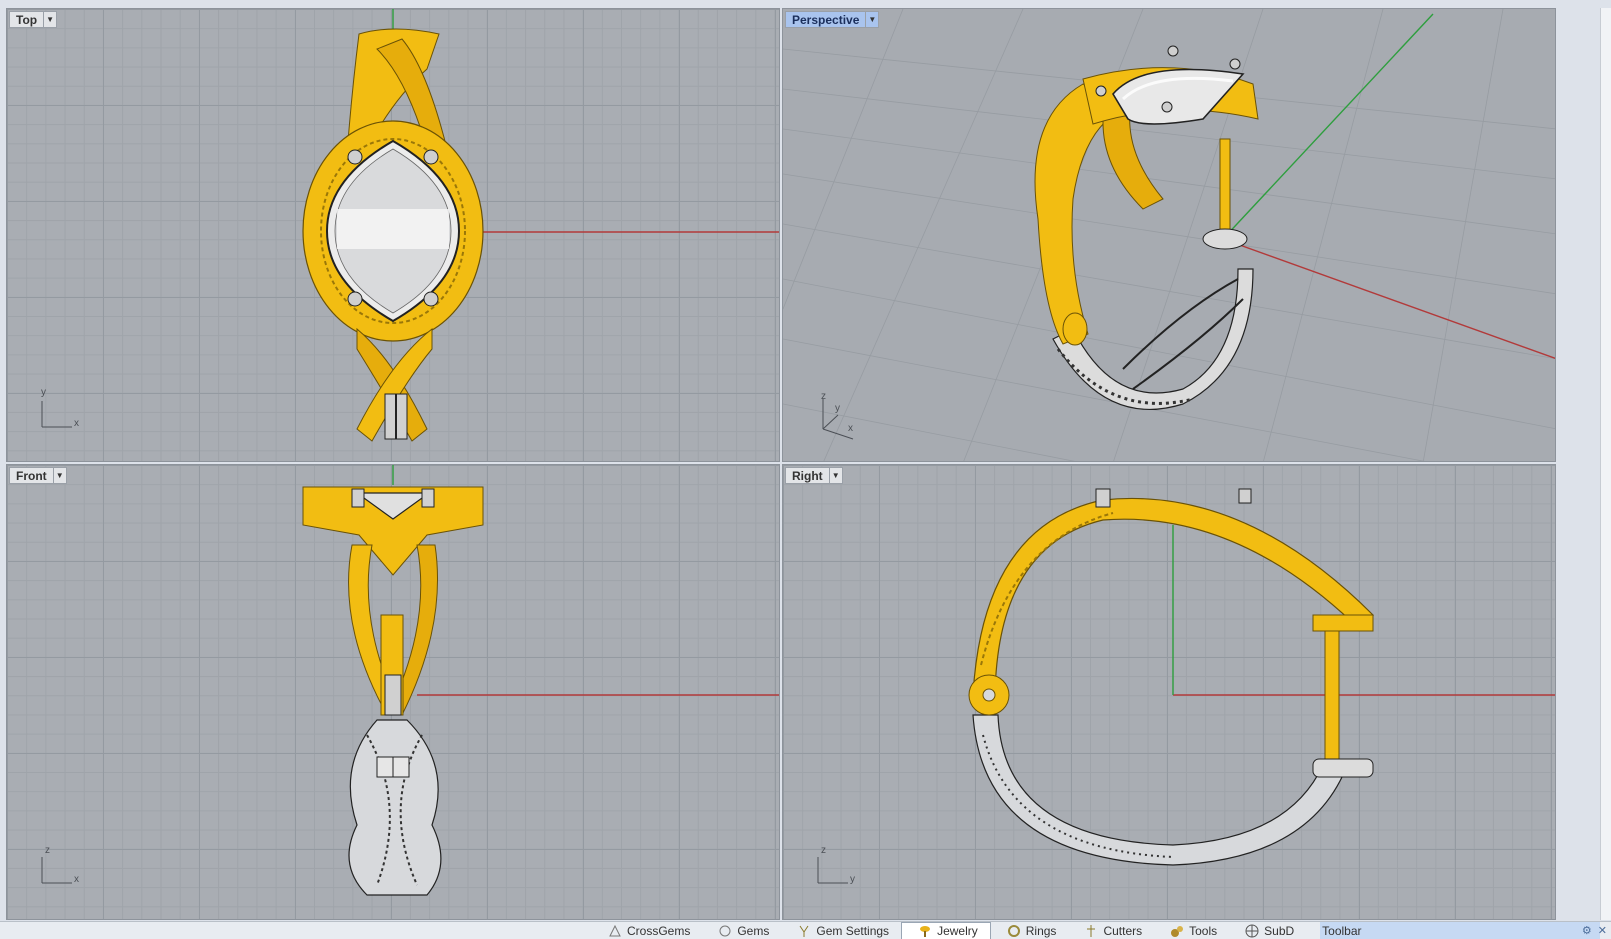 This screenshot has height=939, width=1611. Describe the element at coordinates (925, 931) in the screenshot. I see `jewelry-icon` at that location.